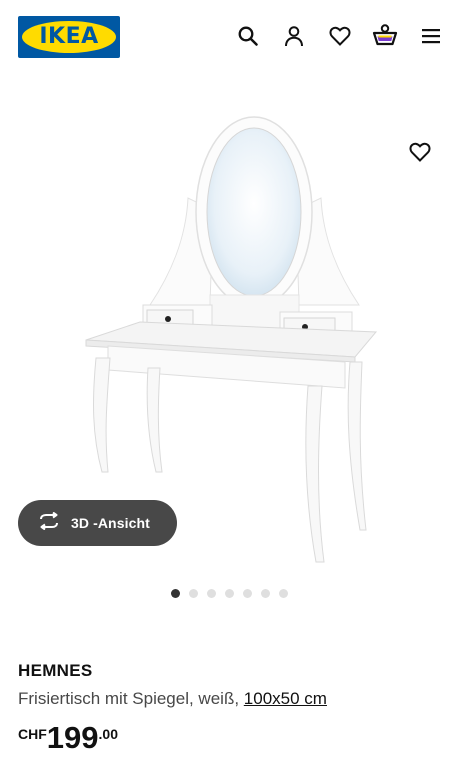  I want to click on ikea-logo: IKEA, so click(69, 37).